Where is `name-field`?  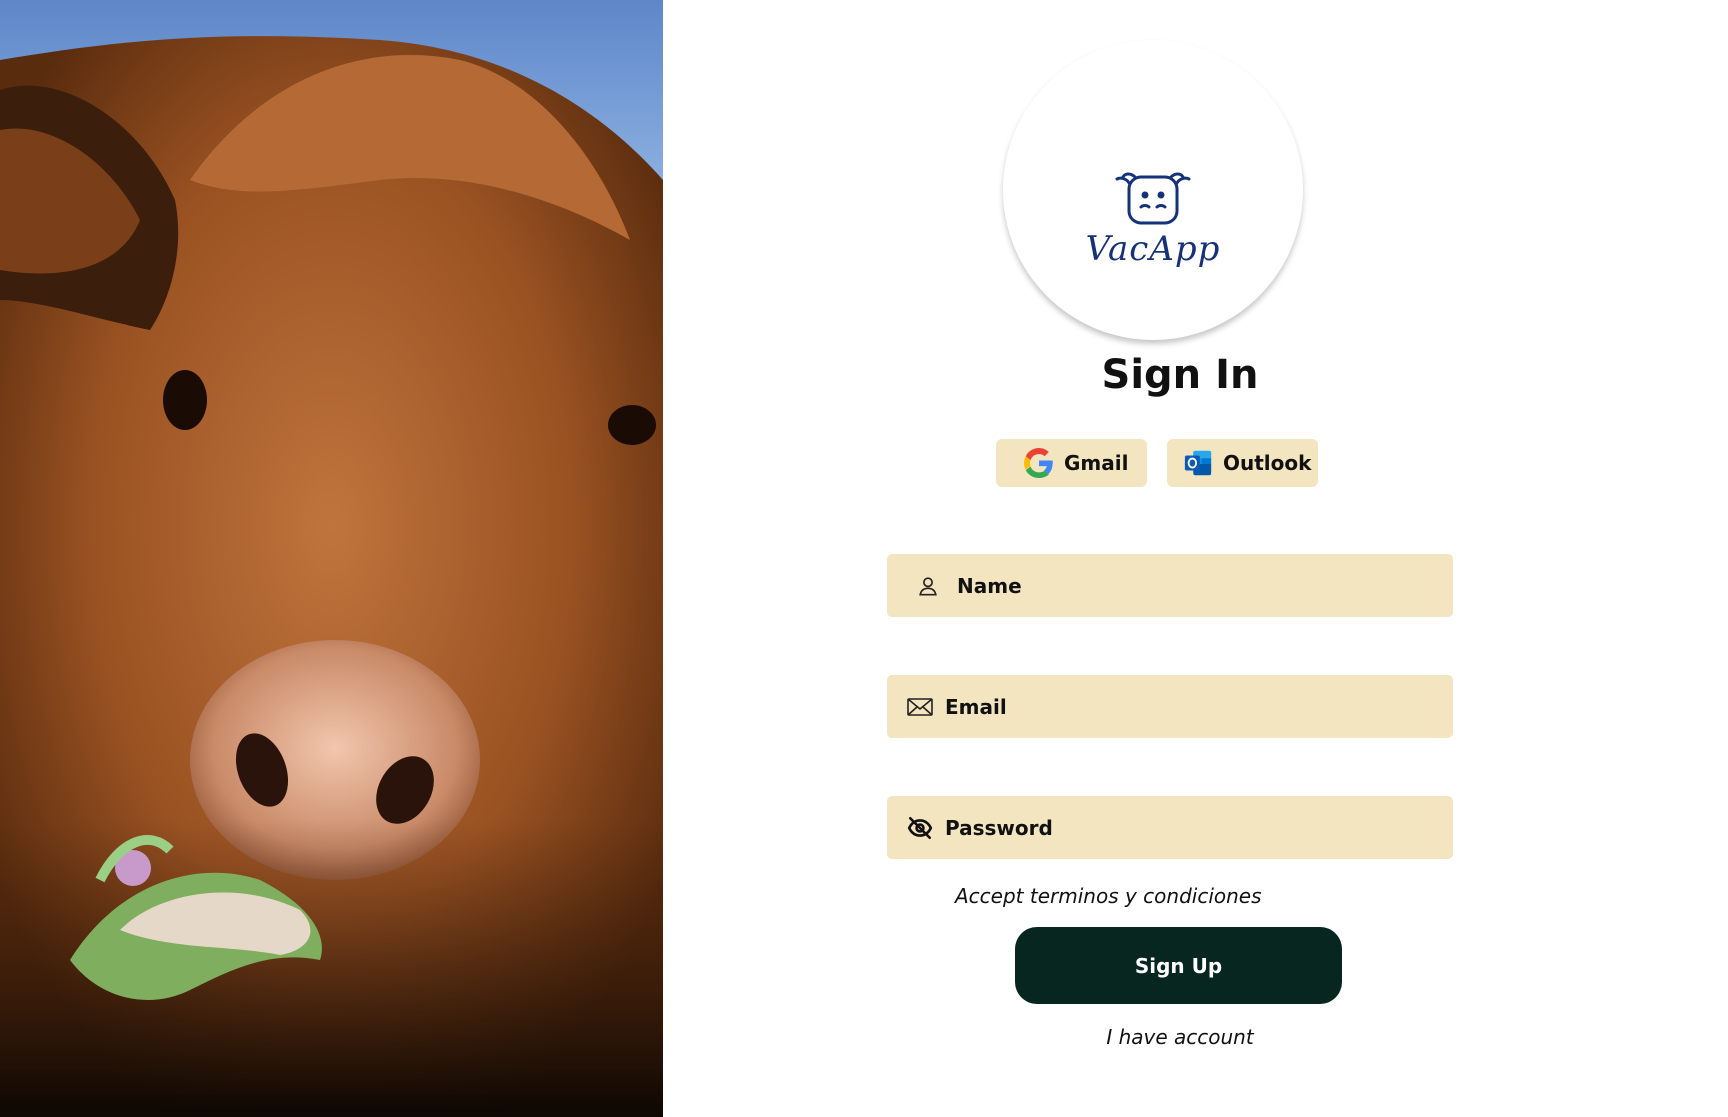
name-field is located at coordinates (1170, 585).